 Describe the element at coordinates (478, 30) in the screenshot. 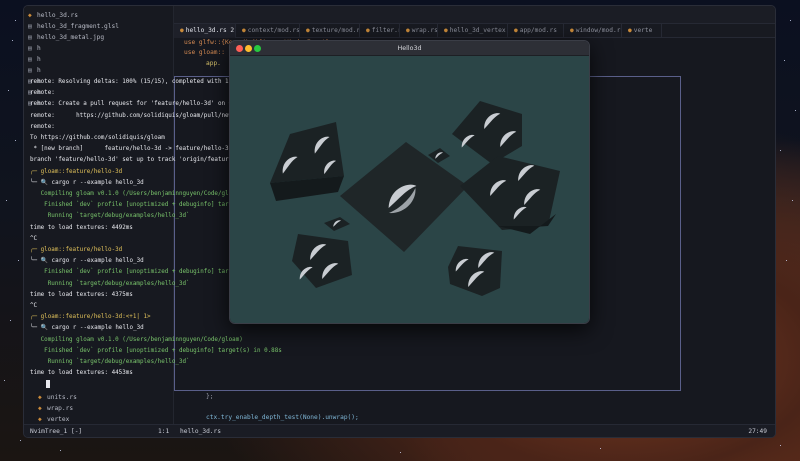

I see `tab-label: hello_3d_vertex.glsl` at that location.